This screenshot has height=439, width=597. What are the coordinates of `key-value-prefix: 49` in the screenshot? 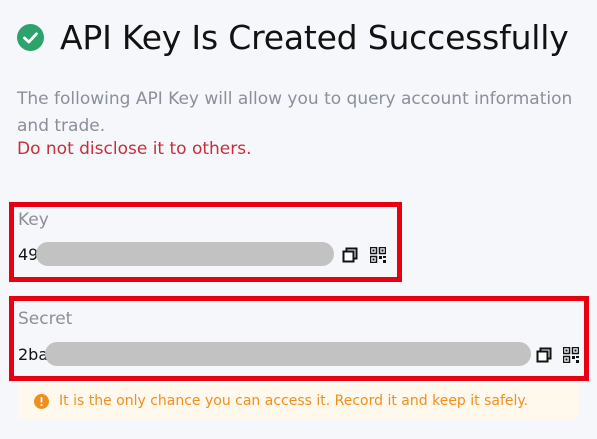 It's located at (28, 254).